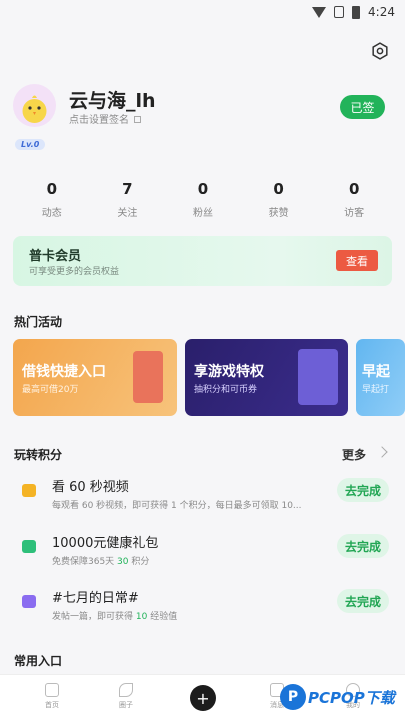 Image resolution: width=405 pixels, height=720 pixels. Describe the element at coordinates (99, 120) in the screenshot. I see `signature-text: 点击设置签名` at that location.